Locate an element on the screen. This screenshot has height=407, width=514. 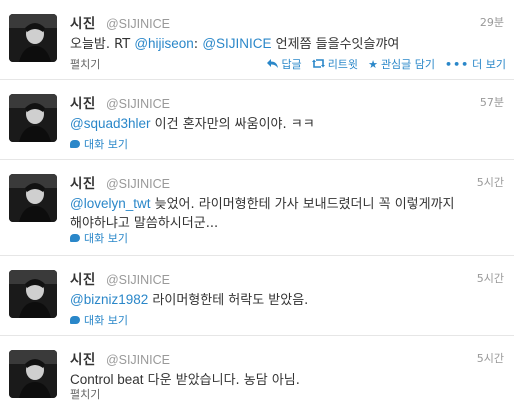
retweet-icon is located at coordinates (318, 64).